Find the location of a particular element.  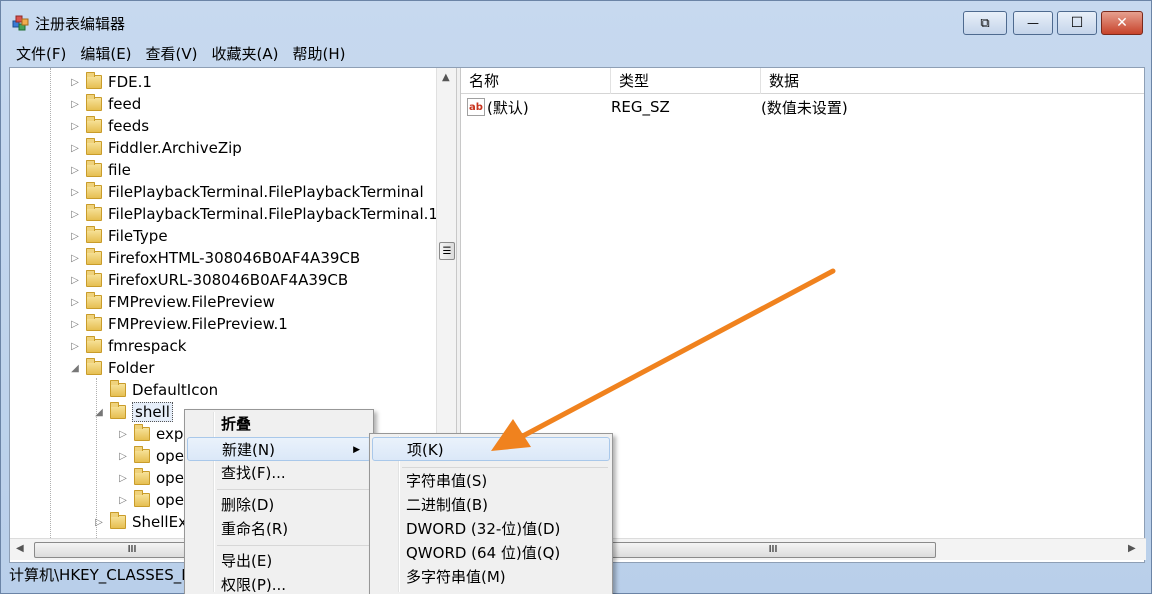

submenu-item-dword: DWORD (32-位)值(D) is located at coordinates (491, 529).